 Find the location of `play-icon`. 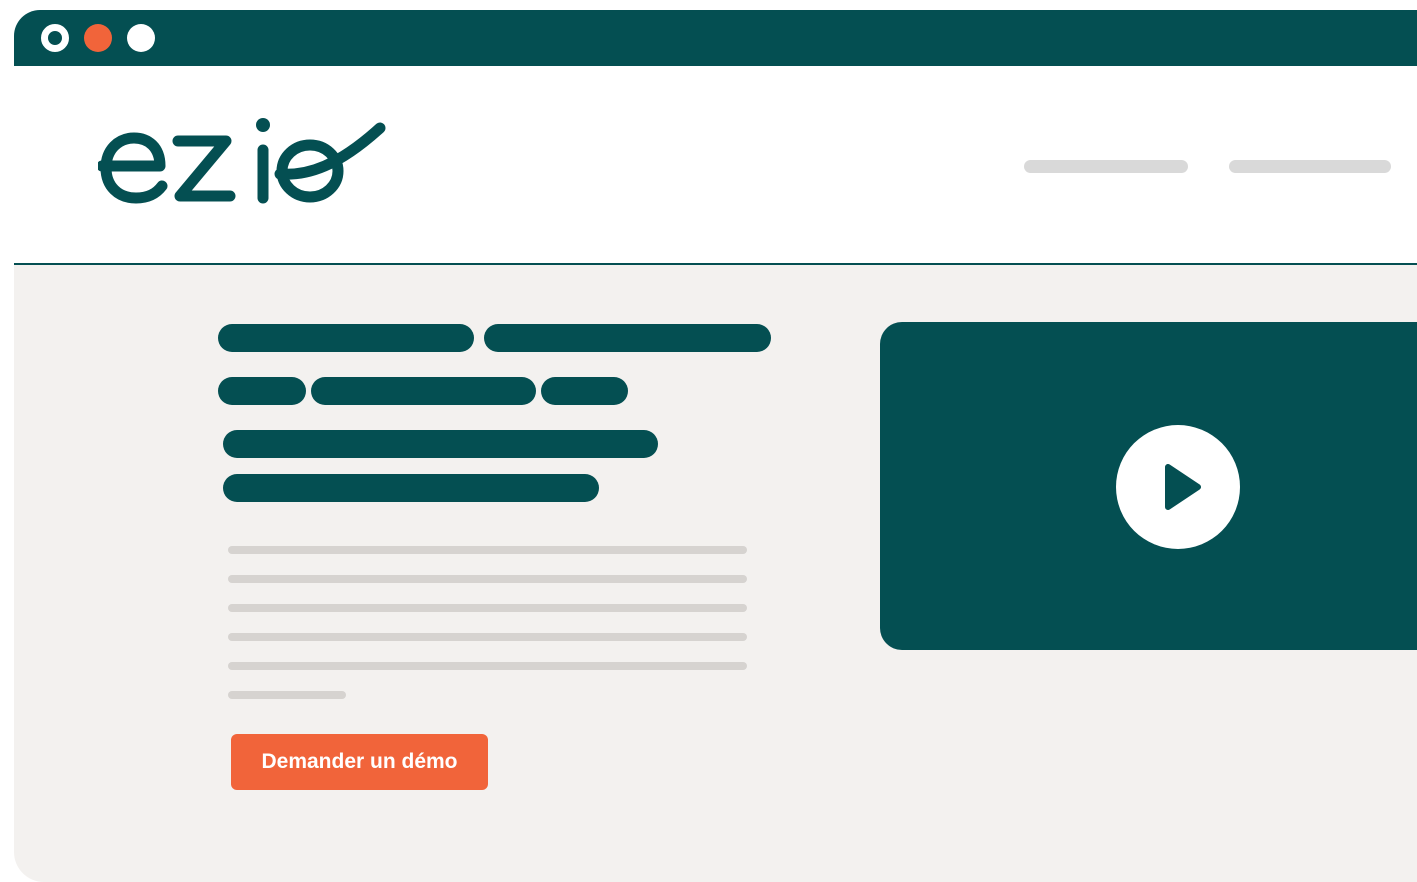

play-icon is located at coordinates (1183, 487).